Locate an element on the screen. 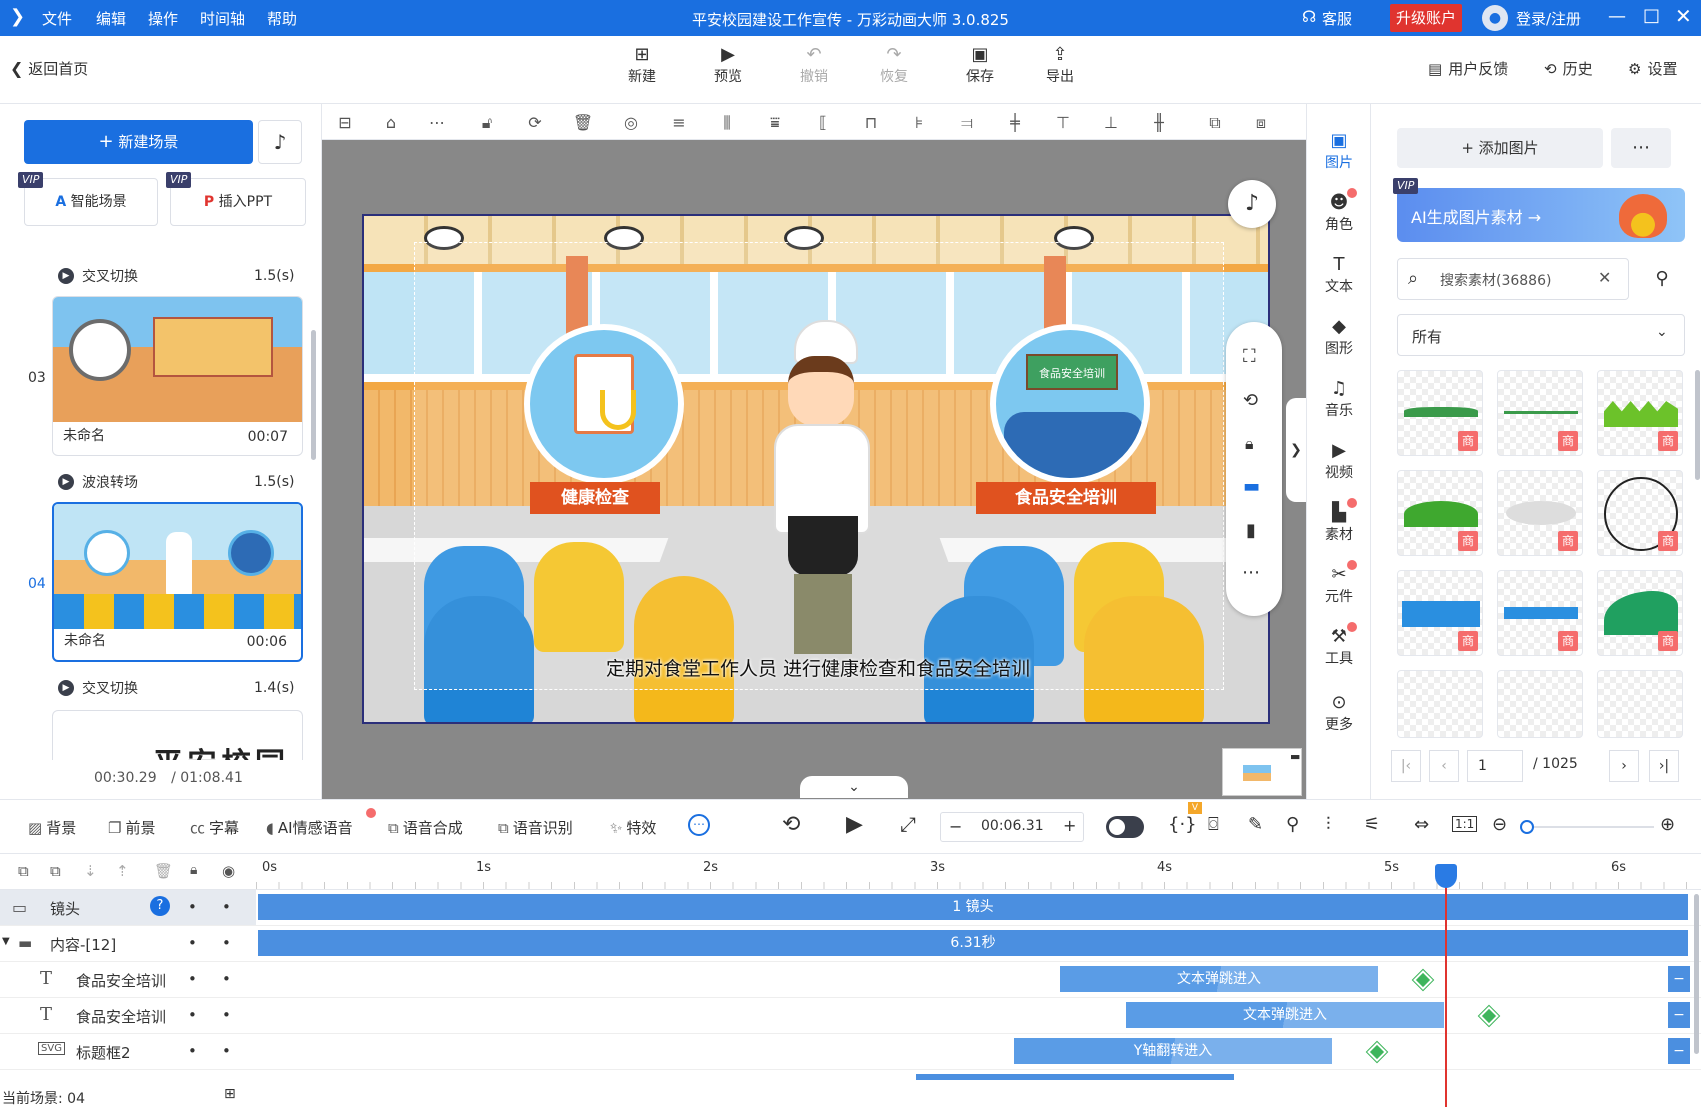 Image resolution: width=1701 pixels, height=1107 pixels. more-dots-icon: ⋯ is located at coordinates (437, 123).